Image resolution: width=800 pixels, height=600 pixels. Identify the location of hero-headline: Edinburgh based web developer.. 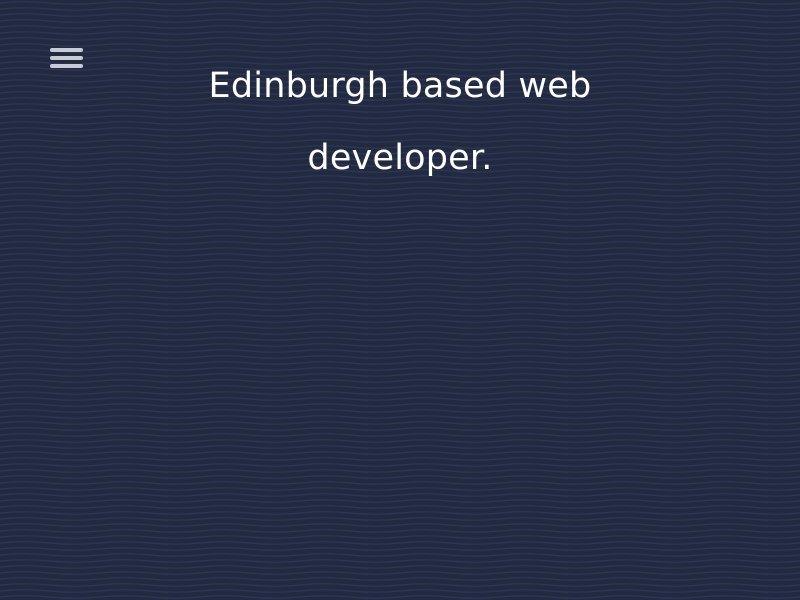
(400, 122).